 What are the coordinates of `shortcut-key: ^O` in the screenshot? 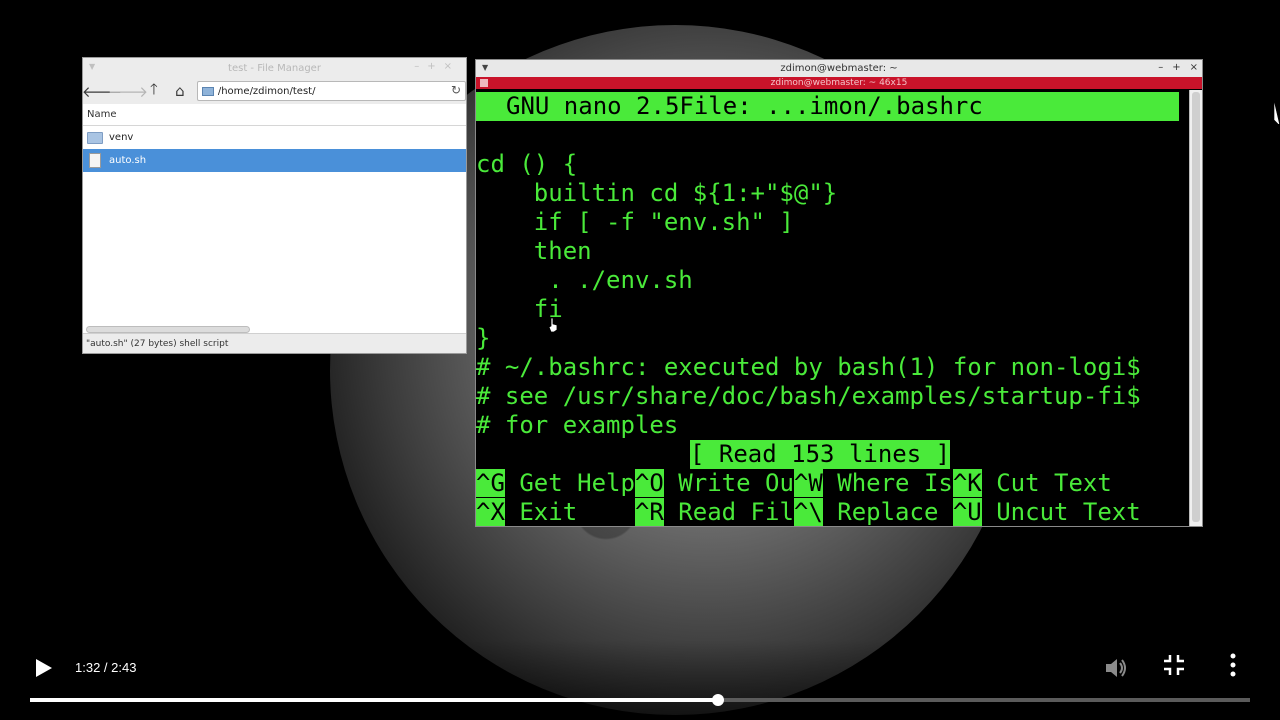 It's located at (649, 483).